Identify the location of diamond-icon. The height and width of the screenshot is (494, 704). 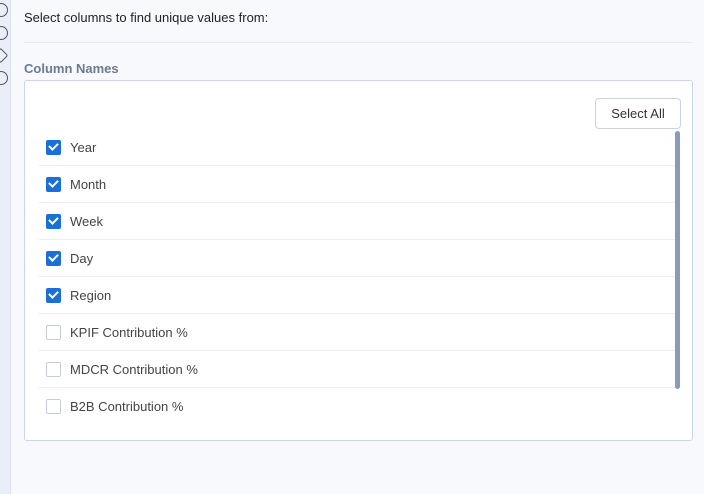
(4, 55).